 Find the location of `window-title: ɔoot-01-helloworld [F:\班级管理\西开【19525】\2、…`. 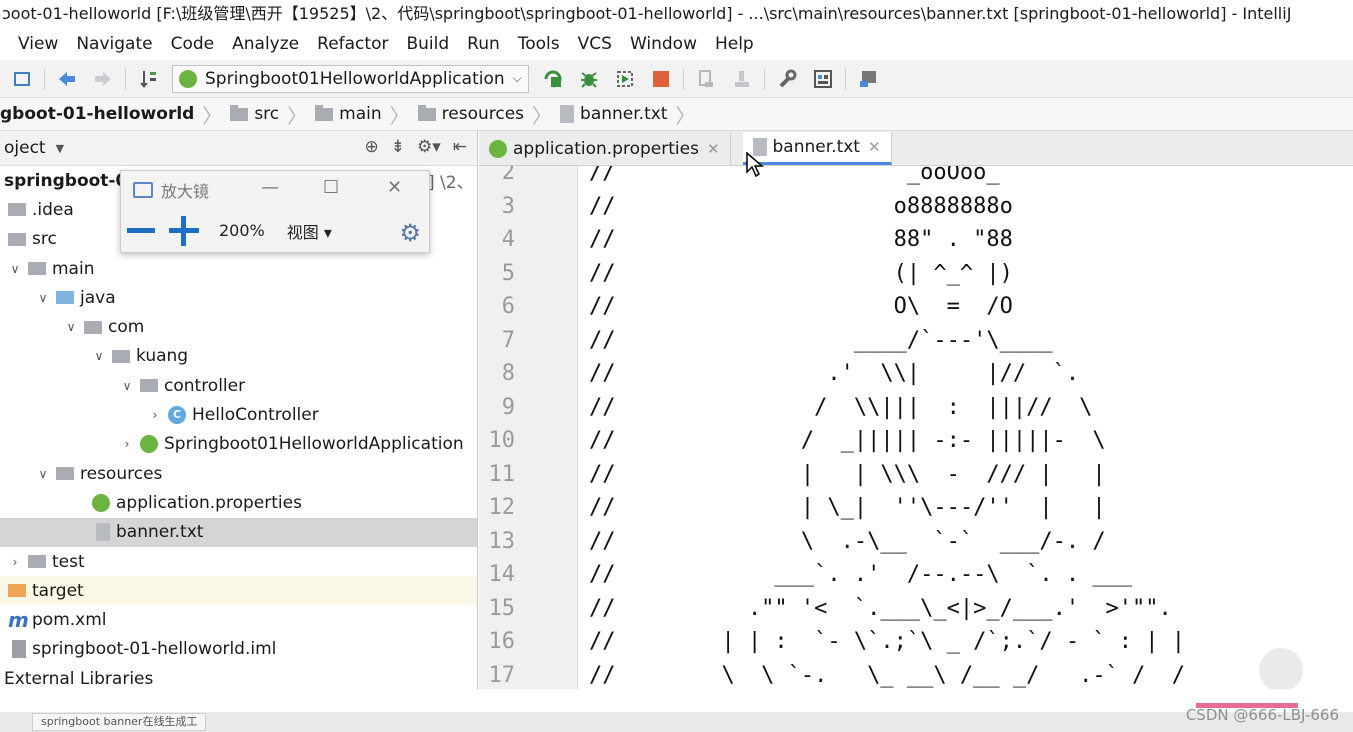

window-title: ɔoot-01-helloworld [F:\班级管理\西开【19525】\2、… is located at coordinates (676, 14).